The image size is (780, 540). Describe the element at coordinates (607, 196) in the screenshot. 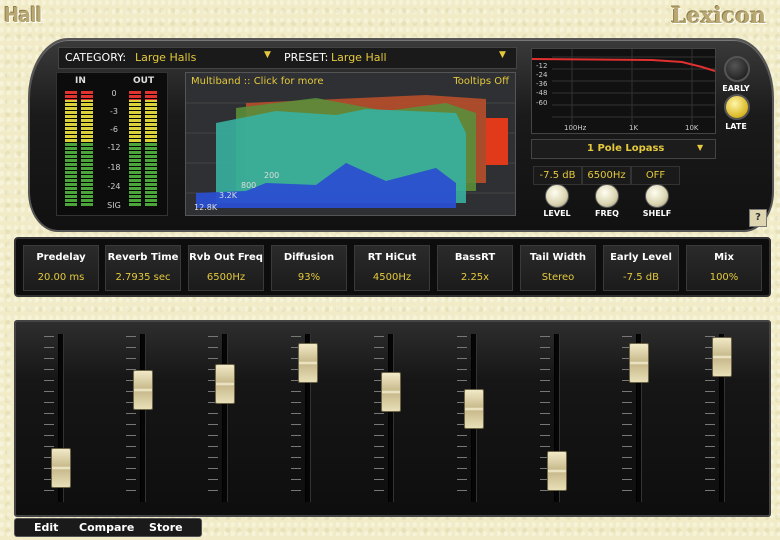

I see `freq-knob` at that location.